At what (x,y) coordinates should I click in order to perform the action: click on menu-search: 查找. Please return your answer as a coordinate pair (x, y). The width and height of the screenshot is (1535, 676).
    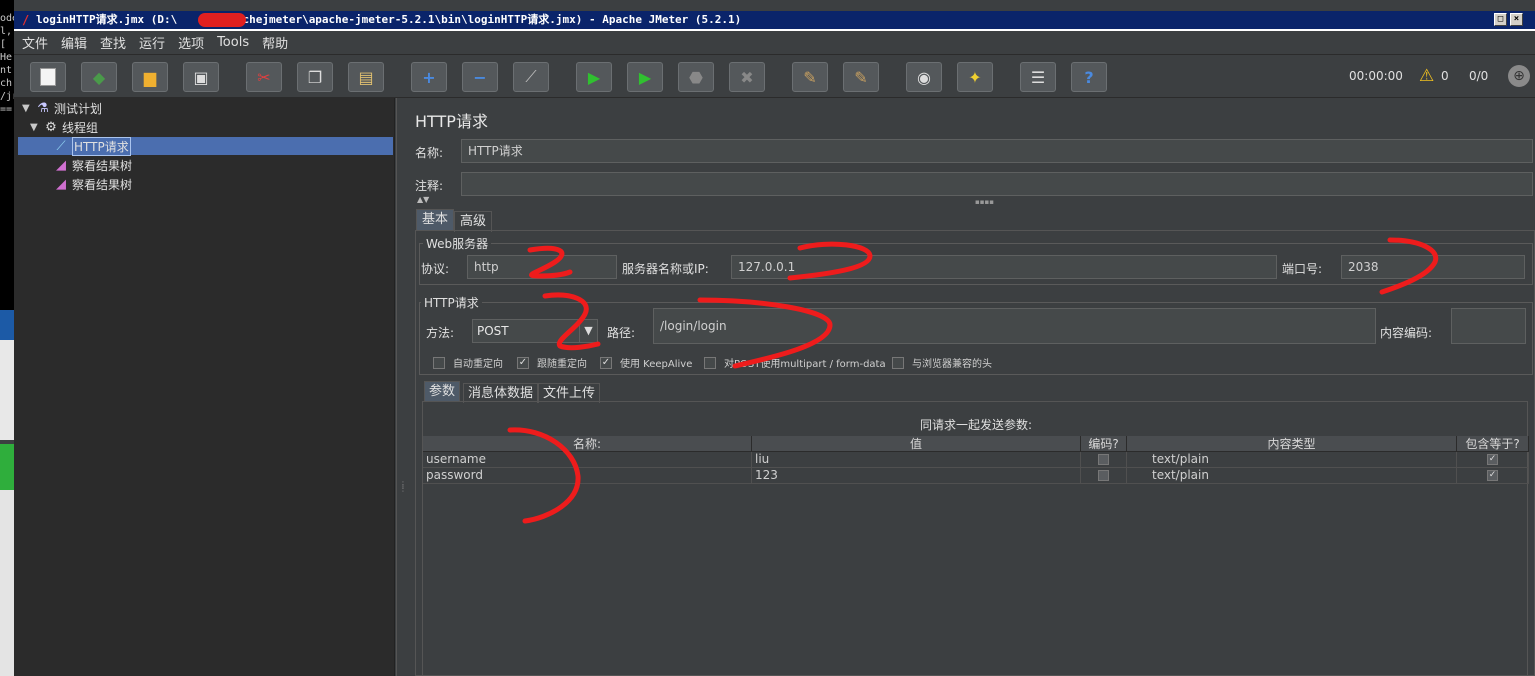
    Looking at the image, I should click on (113, 42).